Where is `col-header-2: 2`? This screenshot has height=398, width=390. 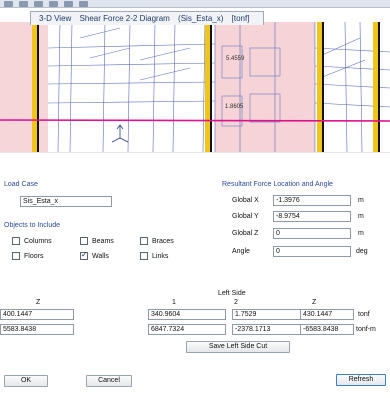 col-header-2: 2 is located at coordinates (236, 302).